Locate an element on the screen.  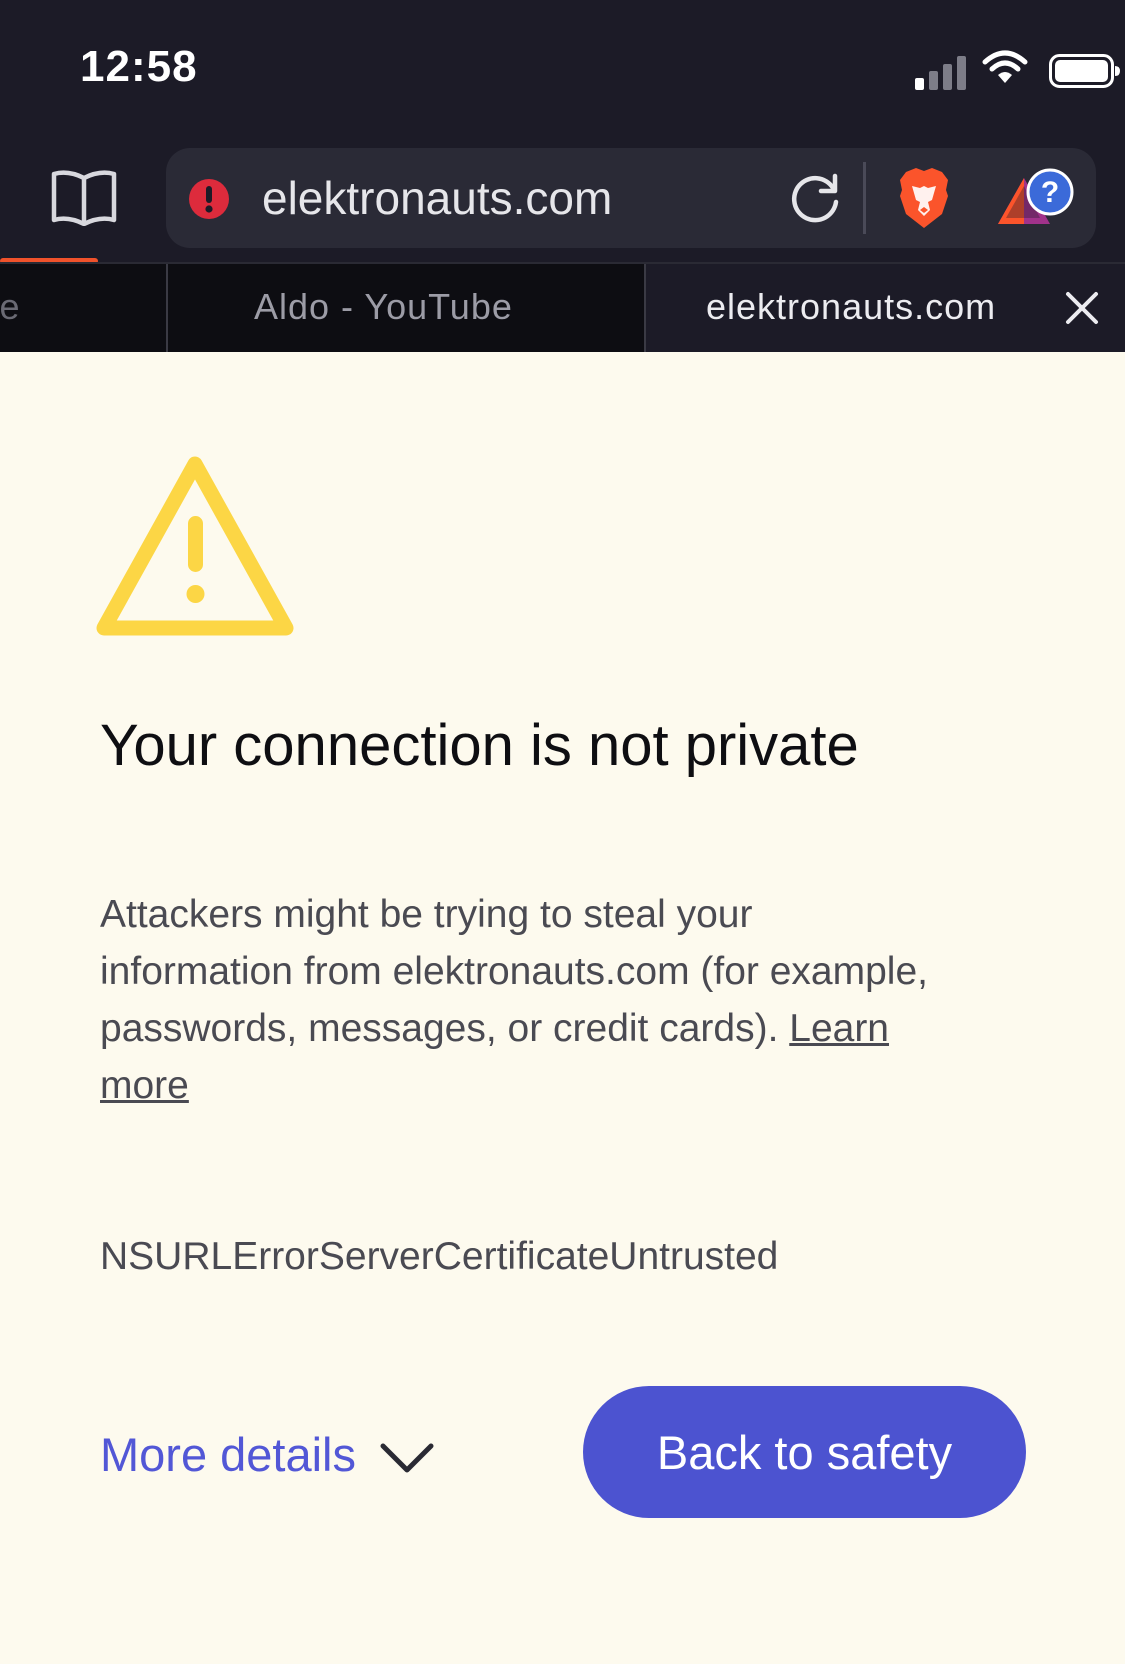
more-details-toggle: More details is located at coordinates (268, 1454).